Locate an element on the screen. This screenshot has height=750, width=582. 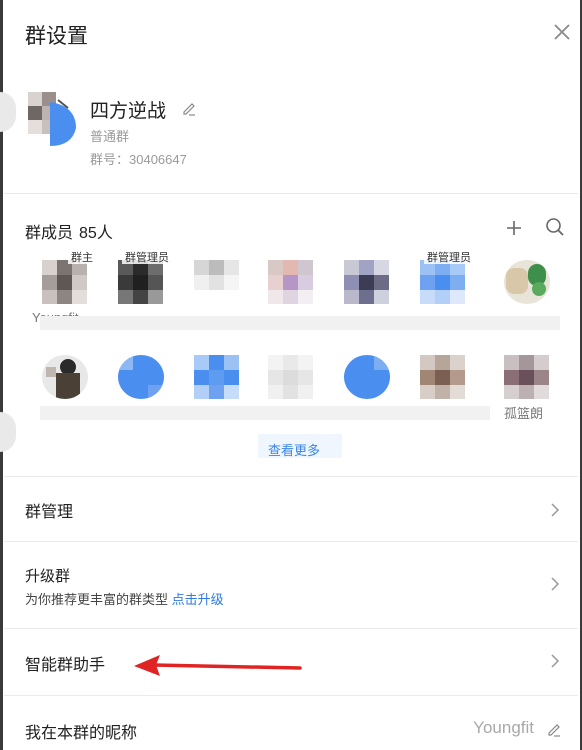
divider is located at coordinates (291, 193).